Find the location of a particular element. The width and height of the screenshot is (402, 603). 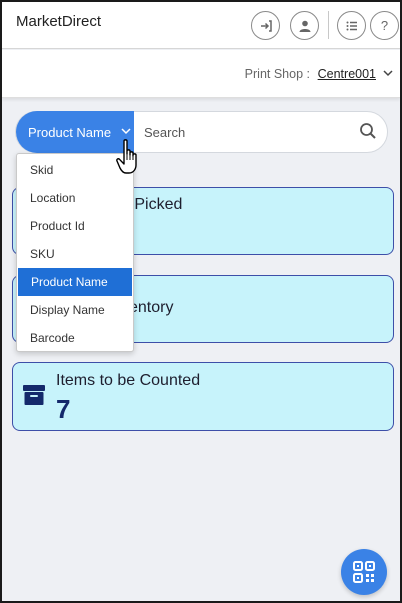

archive-box-icon is located at coordinates (34, 395).